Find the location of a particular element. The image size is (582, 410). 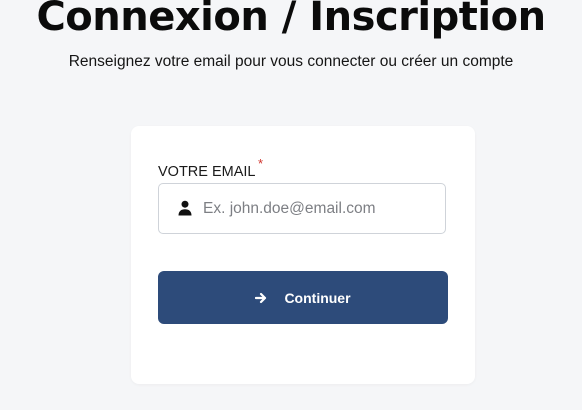

email-input is located at coordinates (320, 208).